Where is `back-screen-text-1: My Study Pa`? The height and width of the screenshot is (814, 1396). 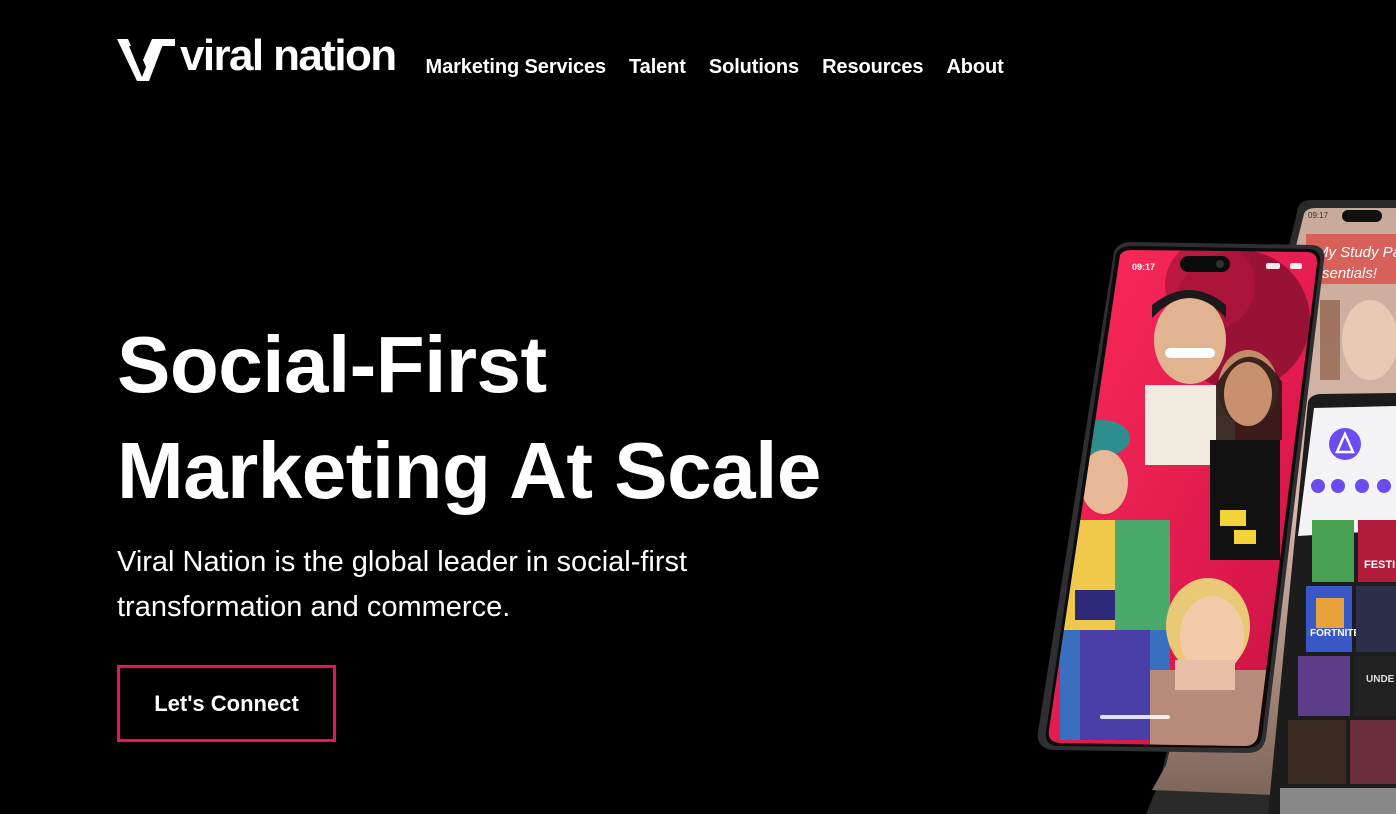
back-screen-text-1: My Study Pa is located at coordinates (1356, 252).